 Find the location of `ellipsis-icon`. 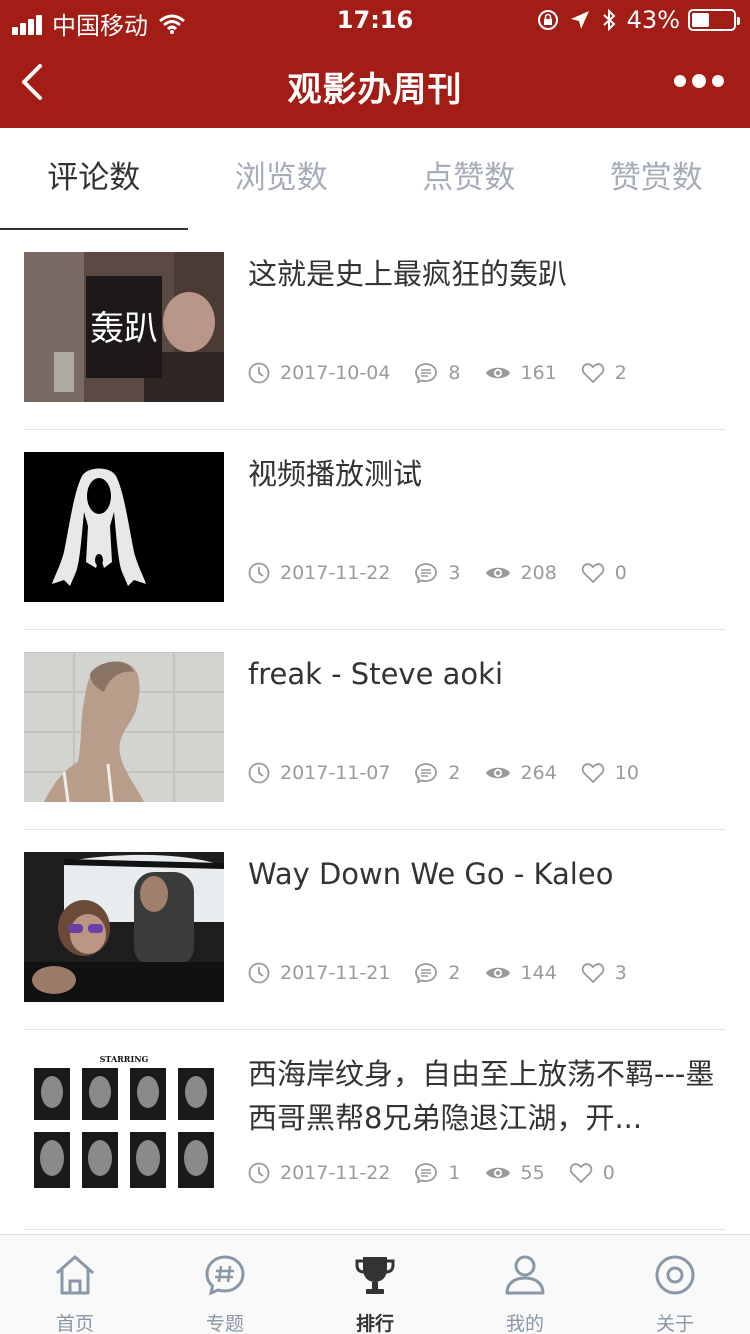

ellipsis-icon is located at coordinates (680, 81).